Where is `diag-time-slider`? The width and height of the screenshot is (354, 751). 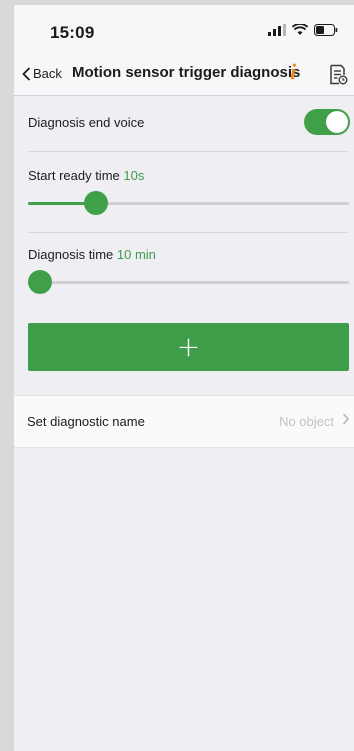 diag-time-slider is located at coordinates (188, 282).